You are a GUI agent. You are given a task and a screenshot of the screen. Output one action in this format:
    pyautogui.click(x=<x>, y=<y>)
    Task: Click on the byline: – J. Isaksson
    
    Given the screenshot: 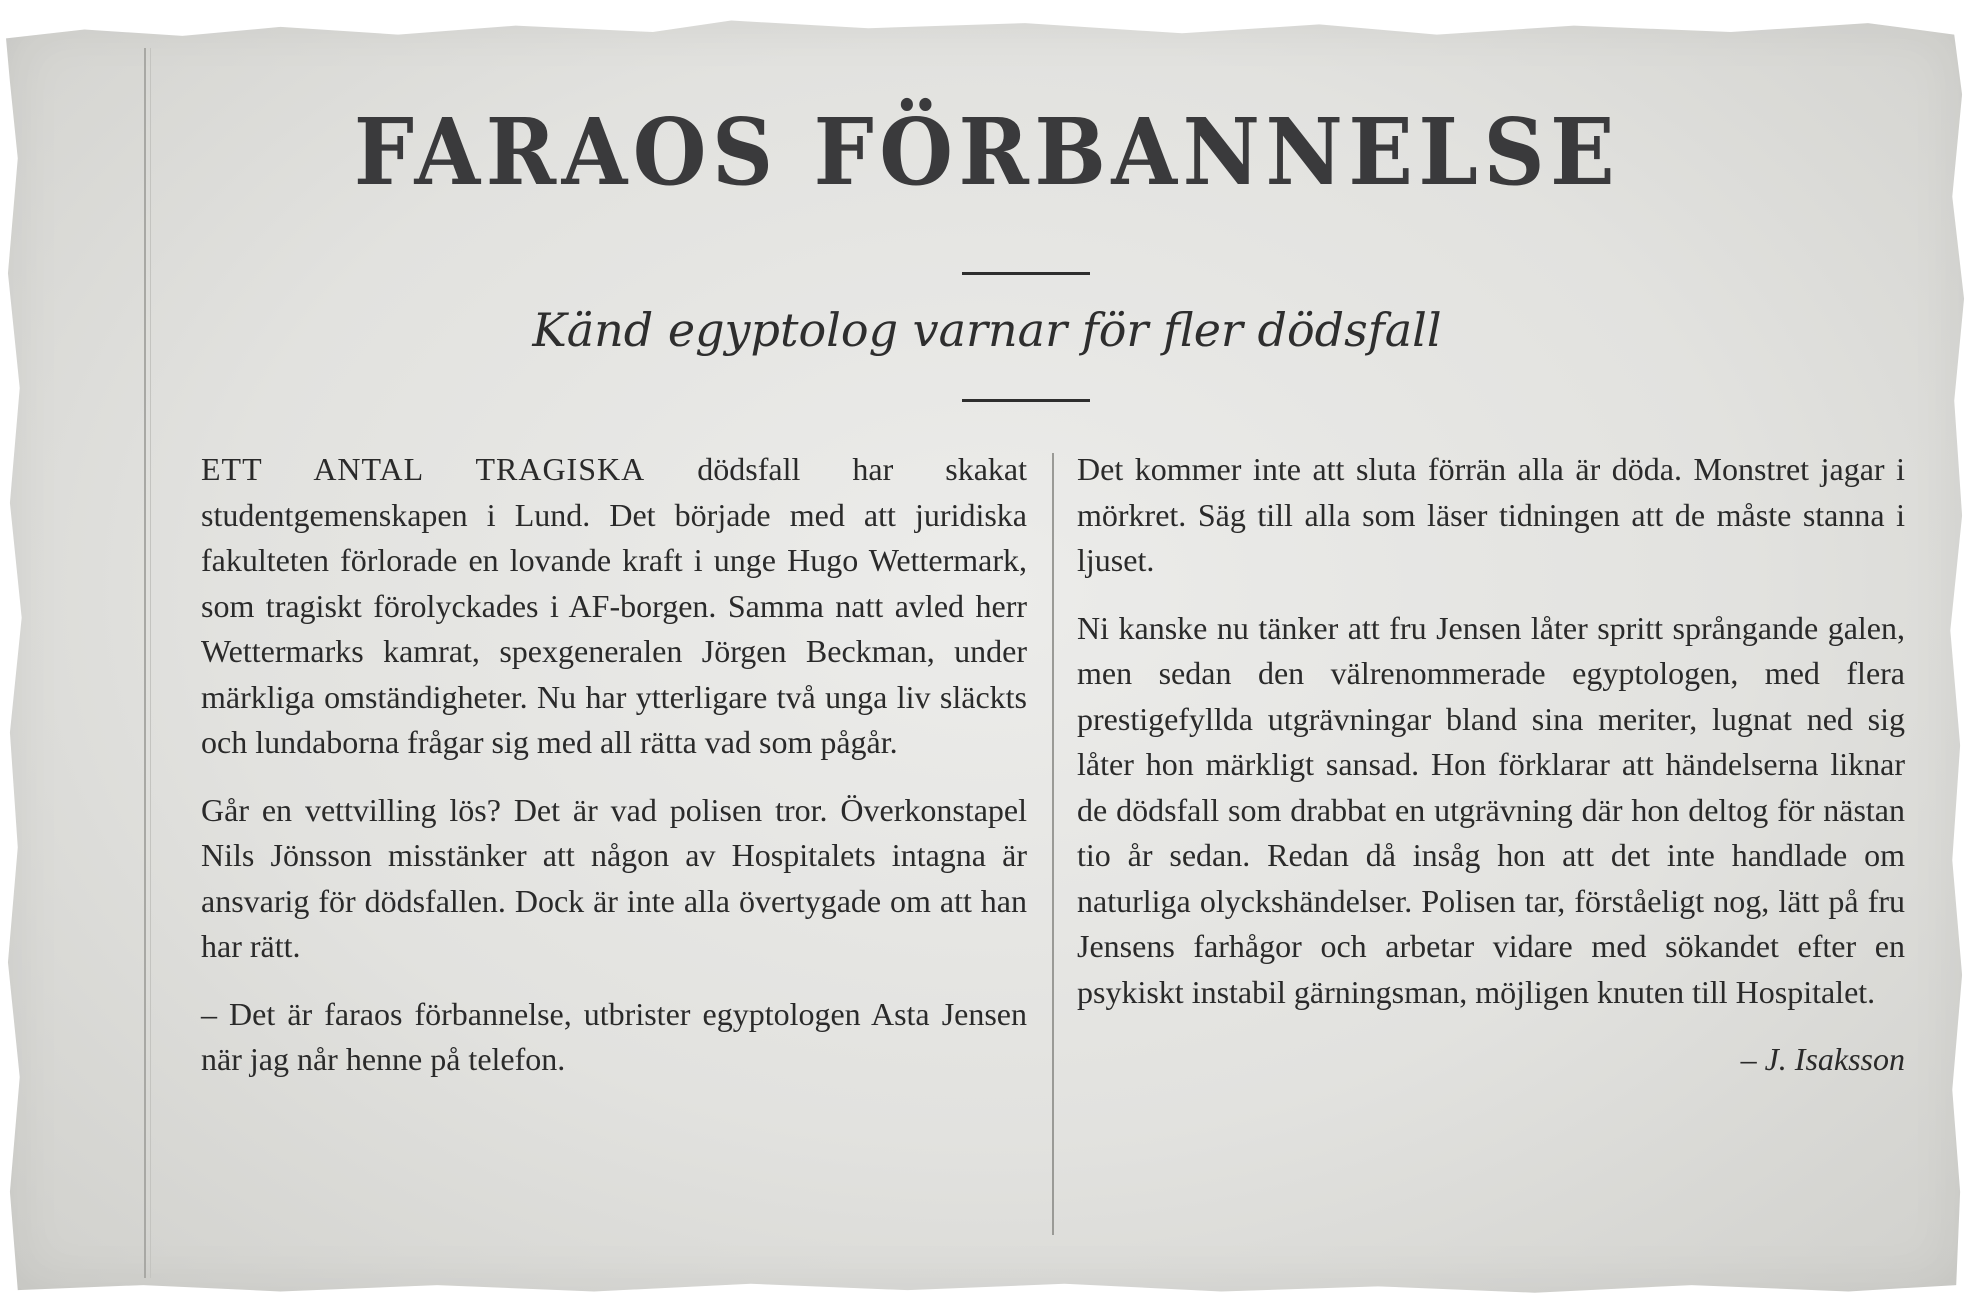 What is the action you would take?
    pyautogui.click(x=1822, y=1059)
    